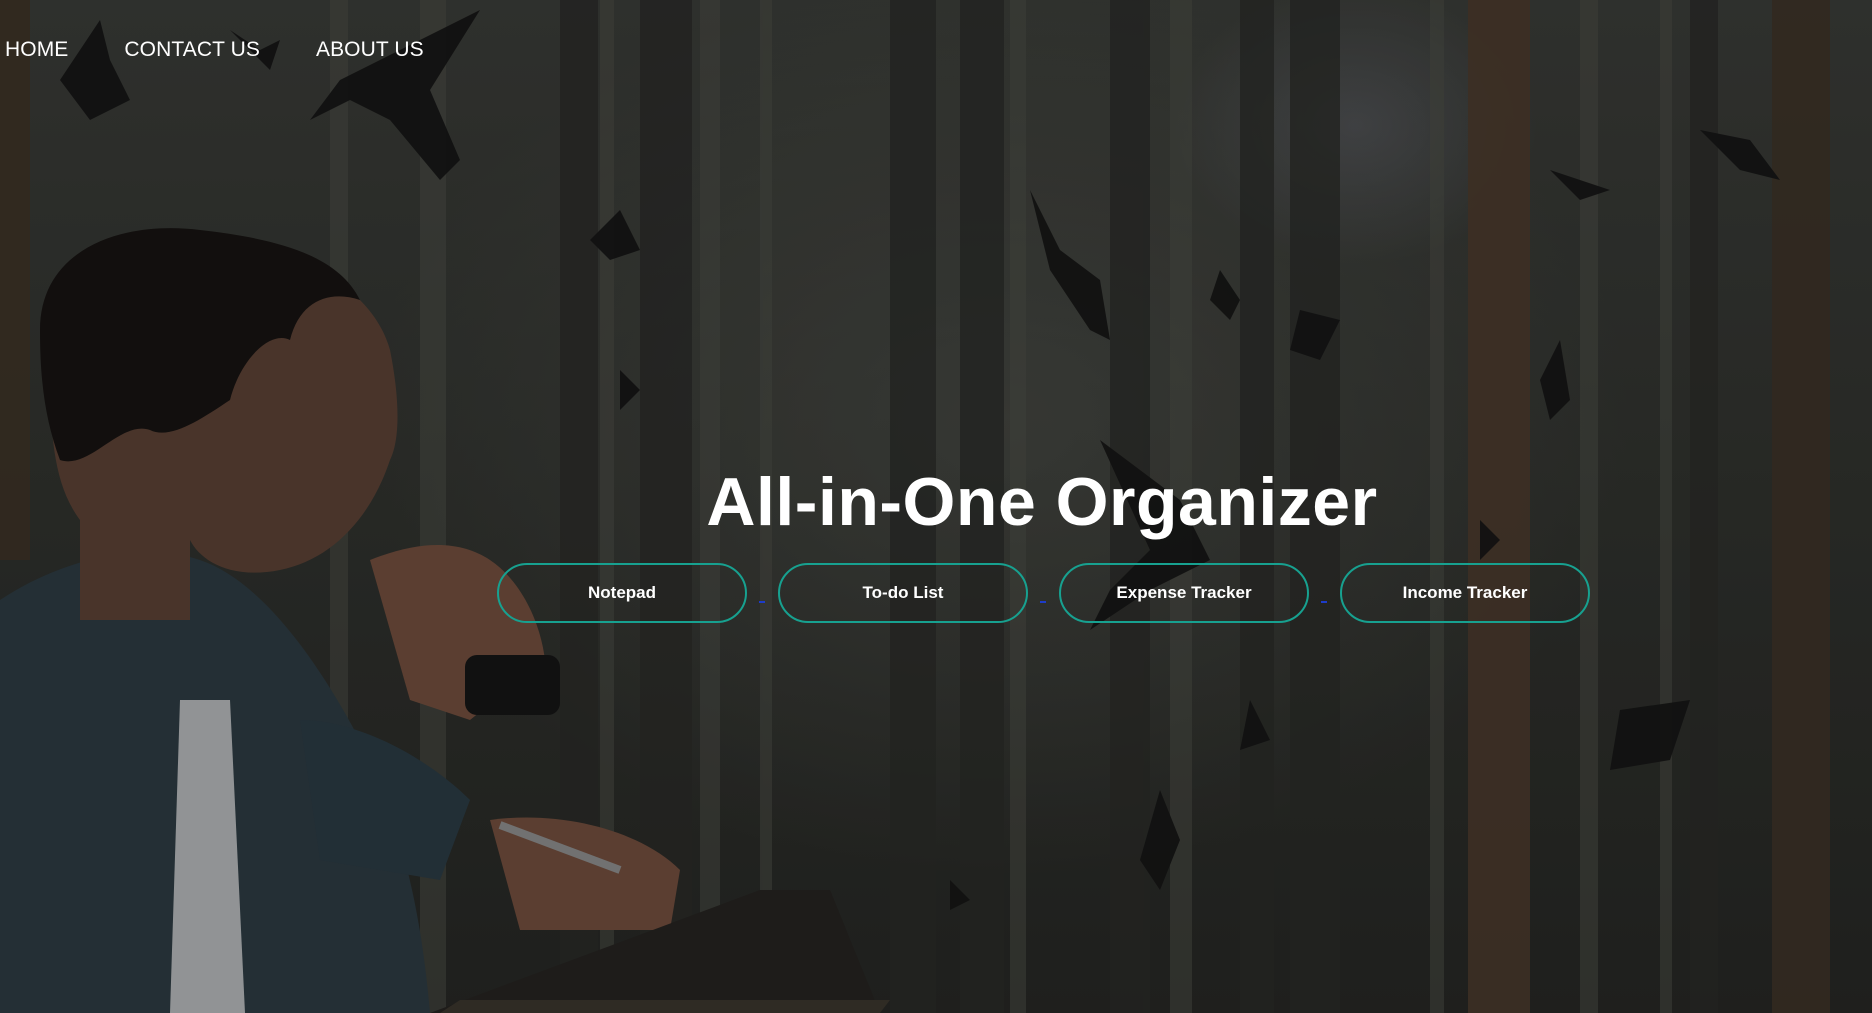  Describe the element at coordinates (903, 593) in the screenshot. I see `todo-list-button: To-do List` at that location.